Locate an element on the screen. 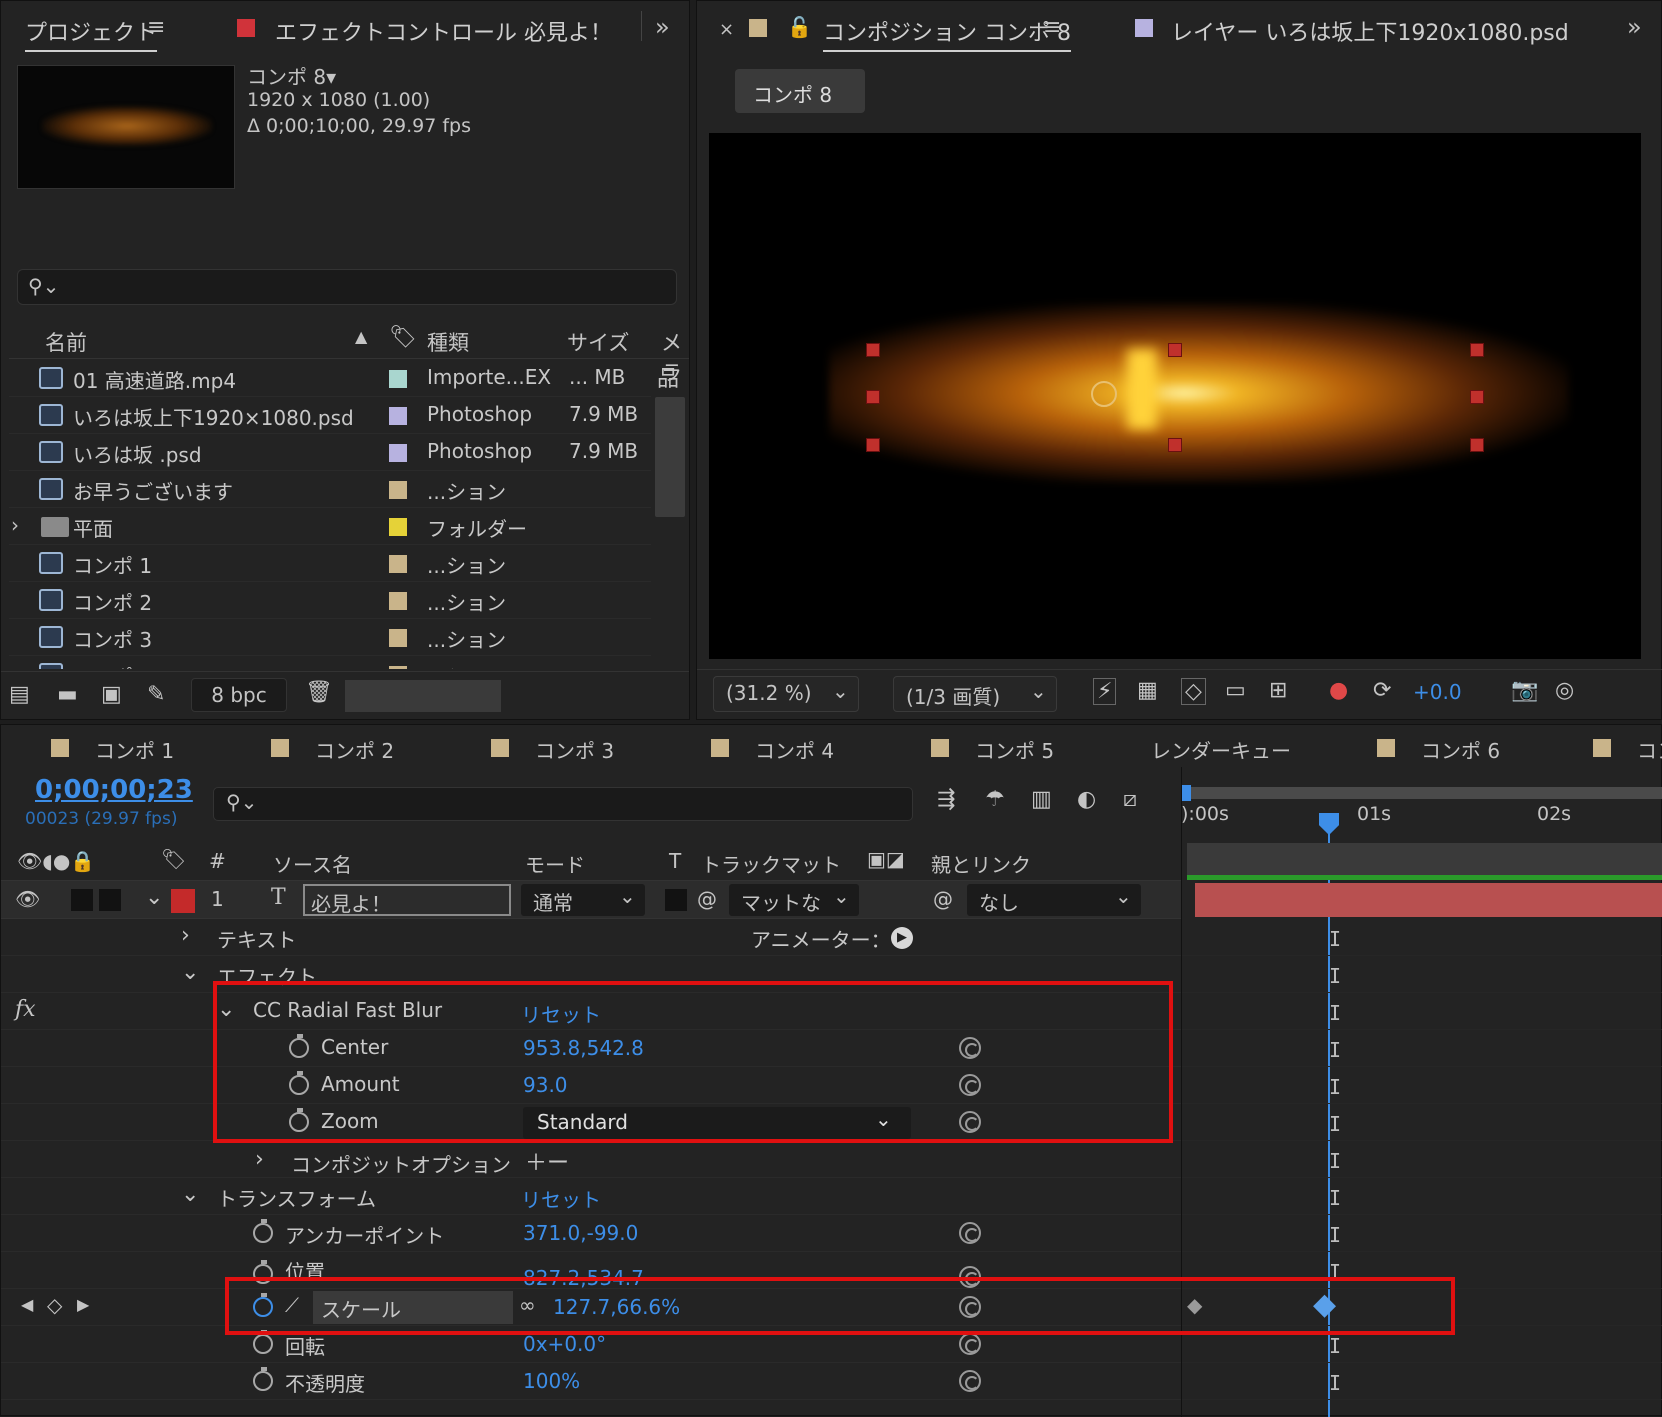 The image size is (1662, 1417). expand-chevron-icon: › is located at coordinates (15, 525).